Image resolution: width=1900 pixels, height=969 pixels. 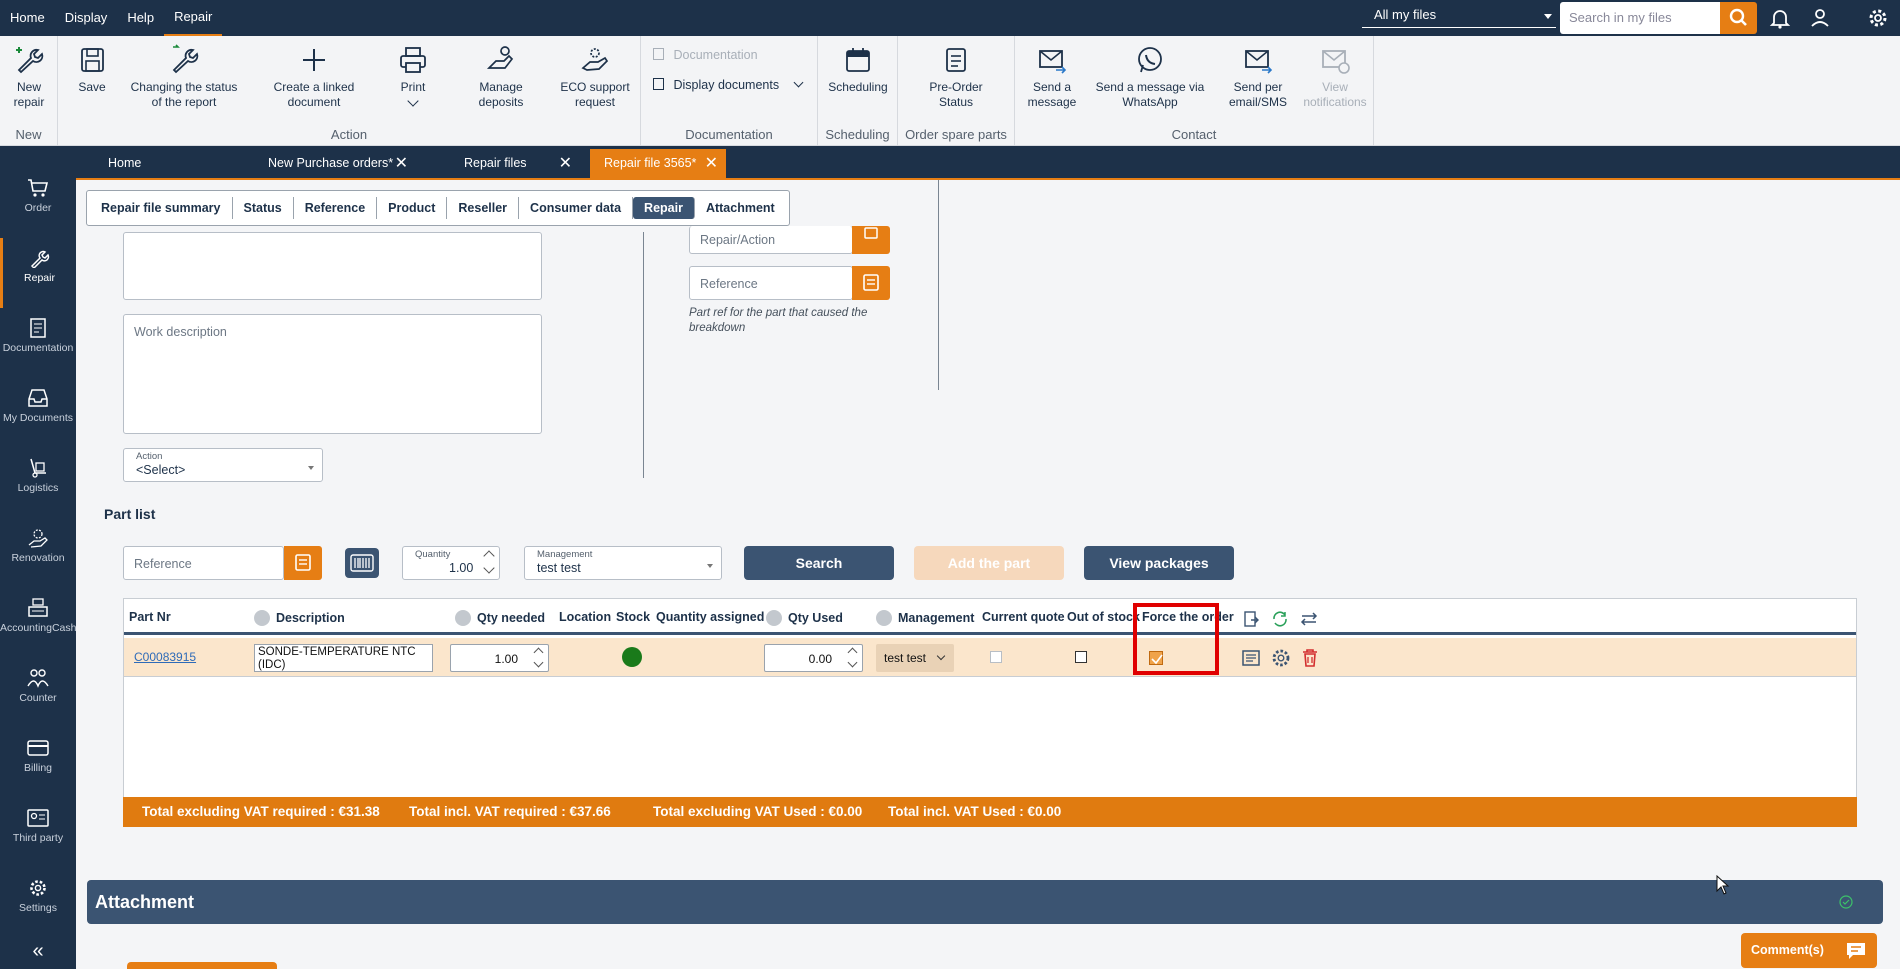 What do you see at coordinates (1258, 77) in the screenshot?
I see `send-email-sms-button: Send per email/SMS` at bounding box center [1258, 77].